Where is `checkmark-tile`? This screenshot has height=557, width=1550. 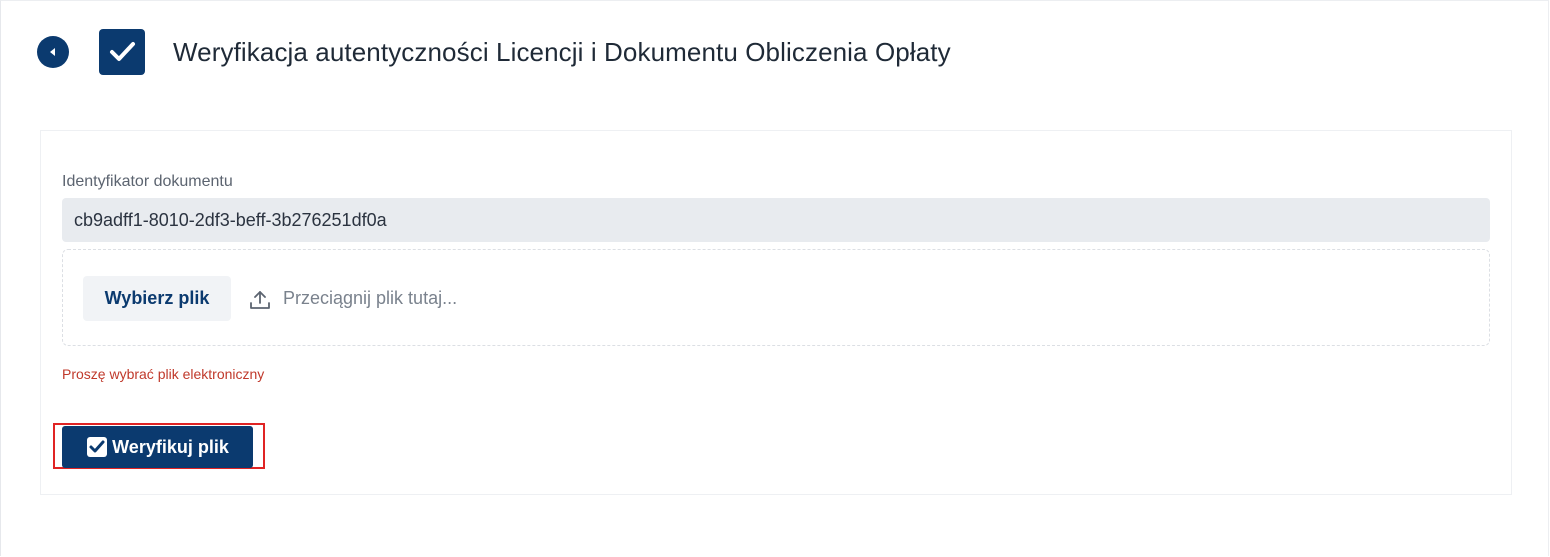 checkmark-tile is located at coordinates (122, 52).